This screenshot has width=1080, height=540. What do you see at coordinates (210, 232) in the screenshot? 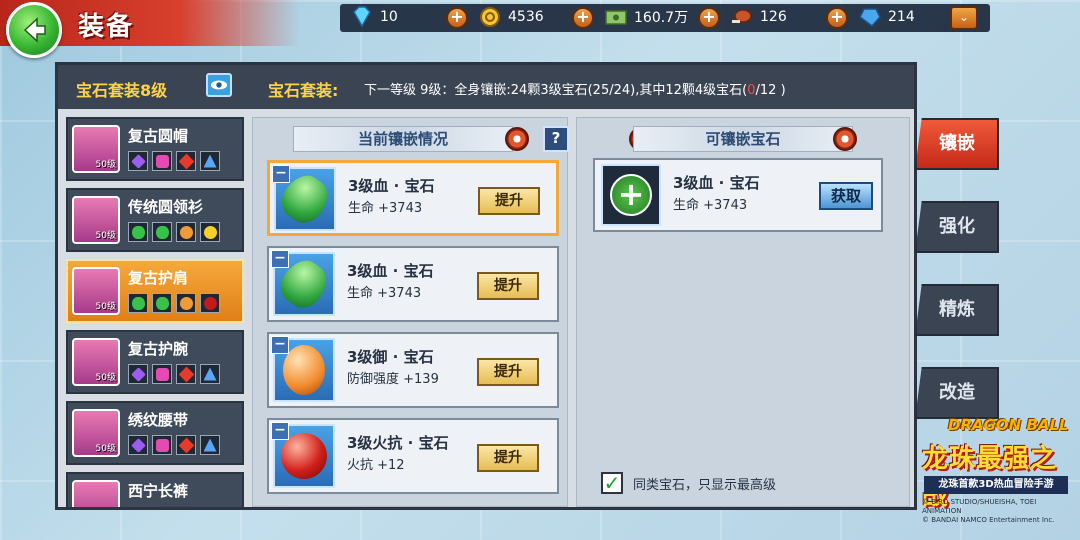
I see `yellow-gem-icon` at bounding box center [210, 232].